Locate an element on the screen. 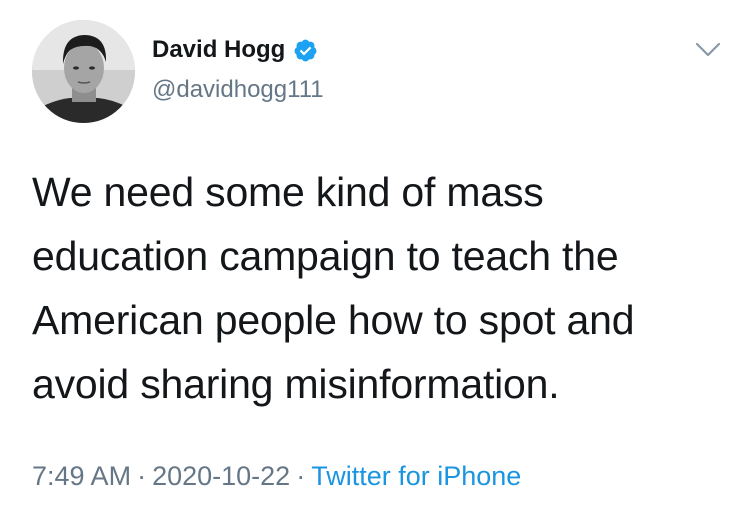  tweet-text-line: We need some kind of mass is located at coordinates (288, 192).